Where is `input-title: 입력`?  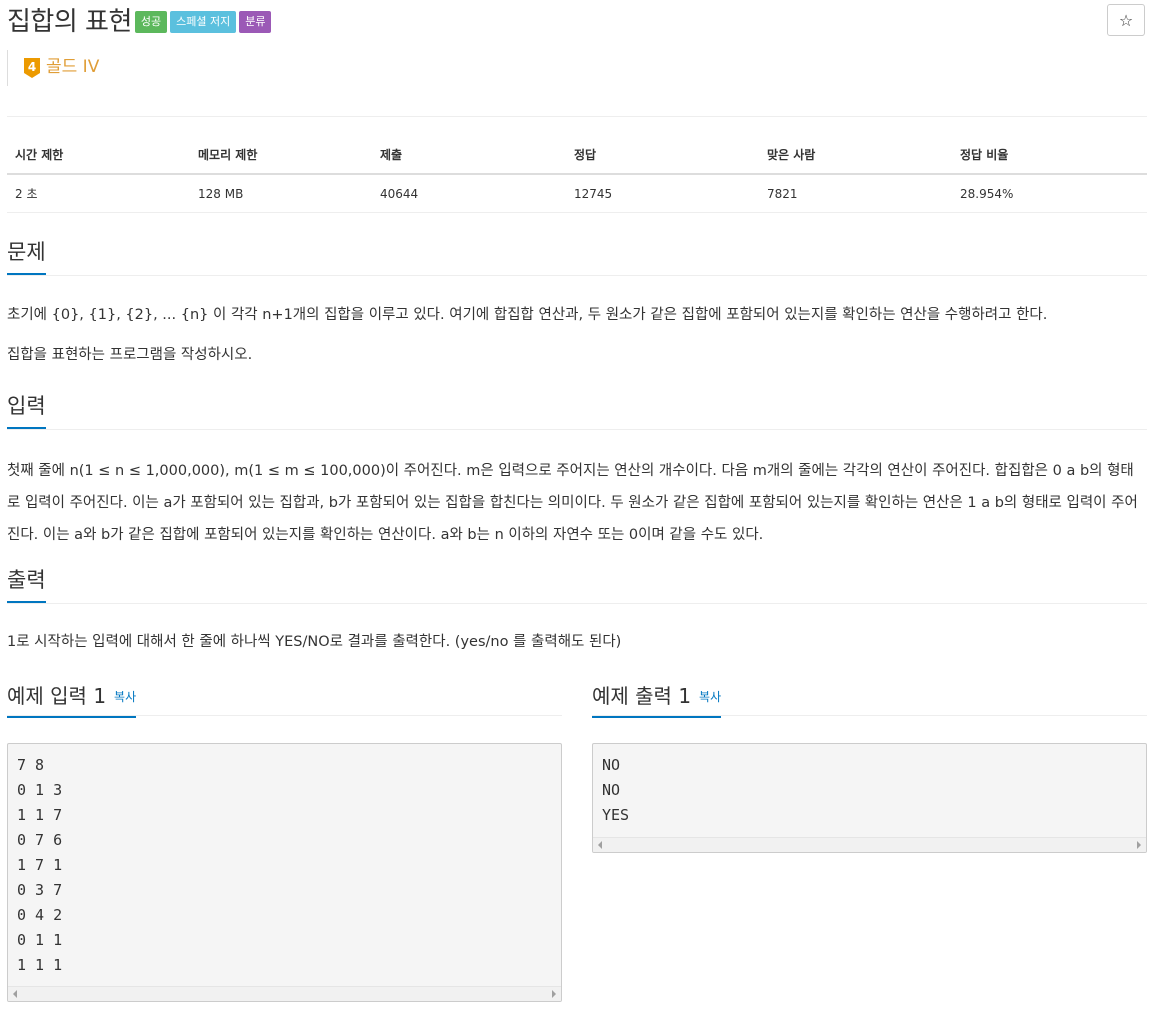
input-title: 입력 is located at coordinates (26, 409).